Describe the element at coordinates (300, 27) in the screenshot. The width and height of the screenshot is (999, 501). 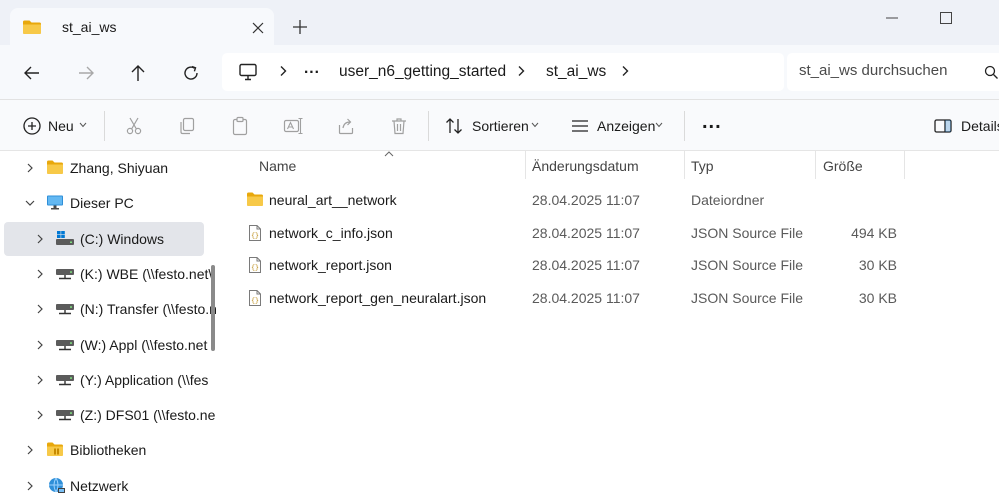
I see `plus-icon` at that location.